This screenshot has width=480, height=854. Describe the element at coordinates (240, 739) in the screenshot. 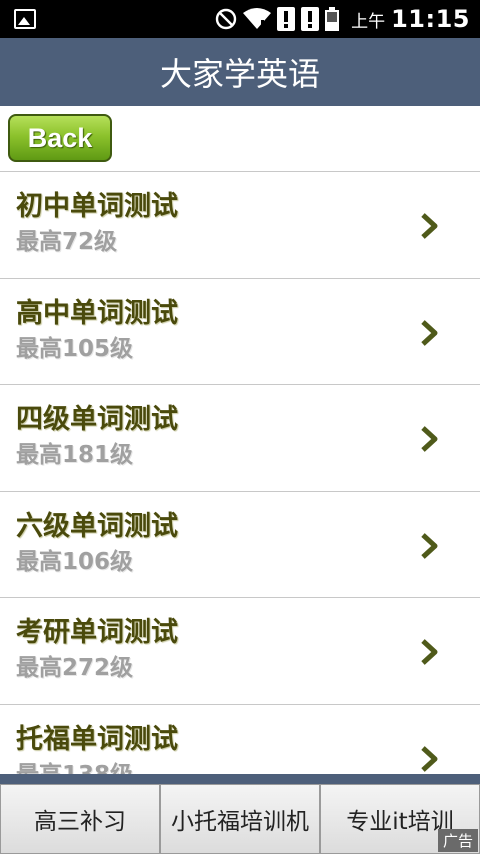

I see `list-item: 托福单词测试 最高138级` at that location.